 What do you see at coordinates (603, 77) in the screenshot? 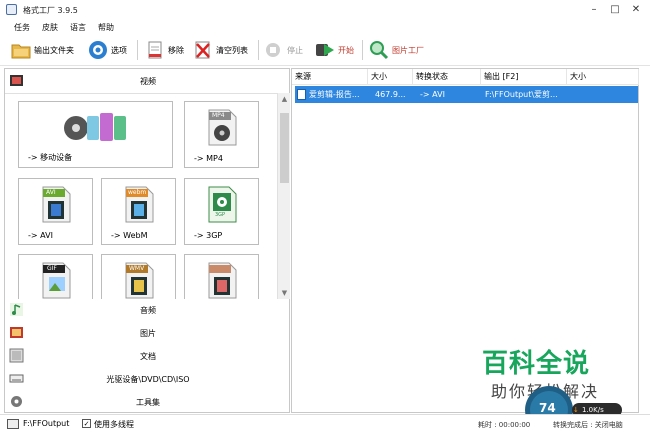
I see `column-header-output-size: 大小` at bounding box center [603, 77].